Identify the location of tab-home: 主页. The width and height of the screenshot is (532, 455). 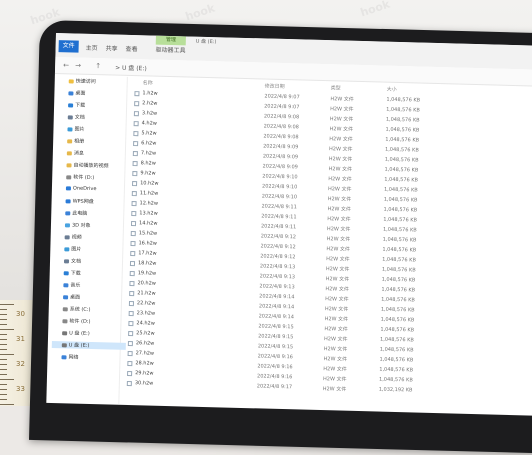
(92, 47).